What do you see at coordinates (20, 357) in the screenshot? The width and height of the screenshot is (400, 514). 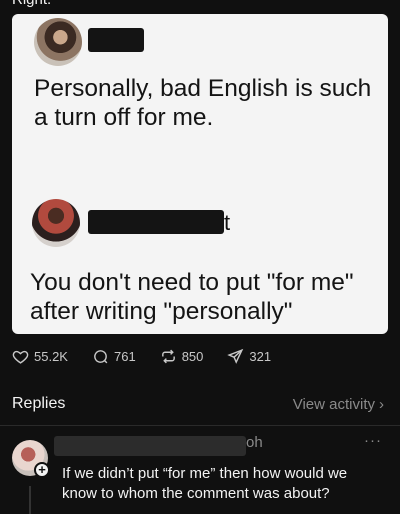 I see `heart-icon` at bounding box center [20, 357].